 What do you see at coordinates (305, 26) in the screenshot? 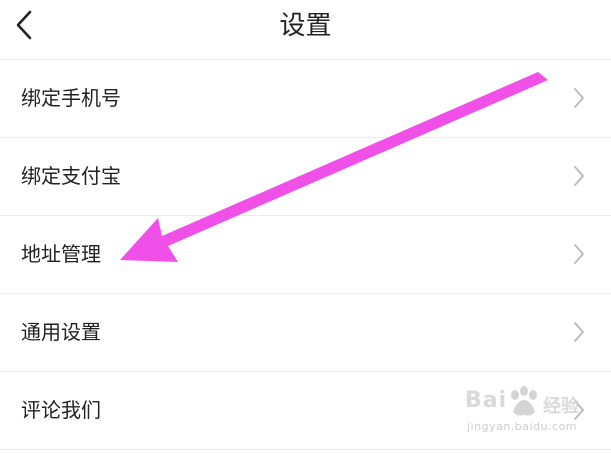
I see `page-title: 设置` at bounding box center [305, 26].